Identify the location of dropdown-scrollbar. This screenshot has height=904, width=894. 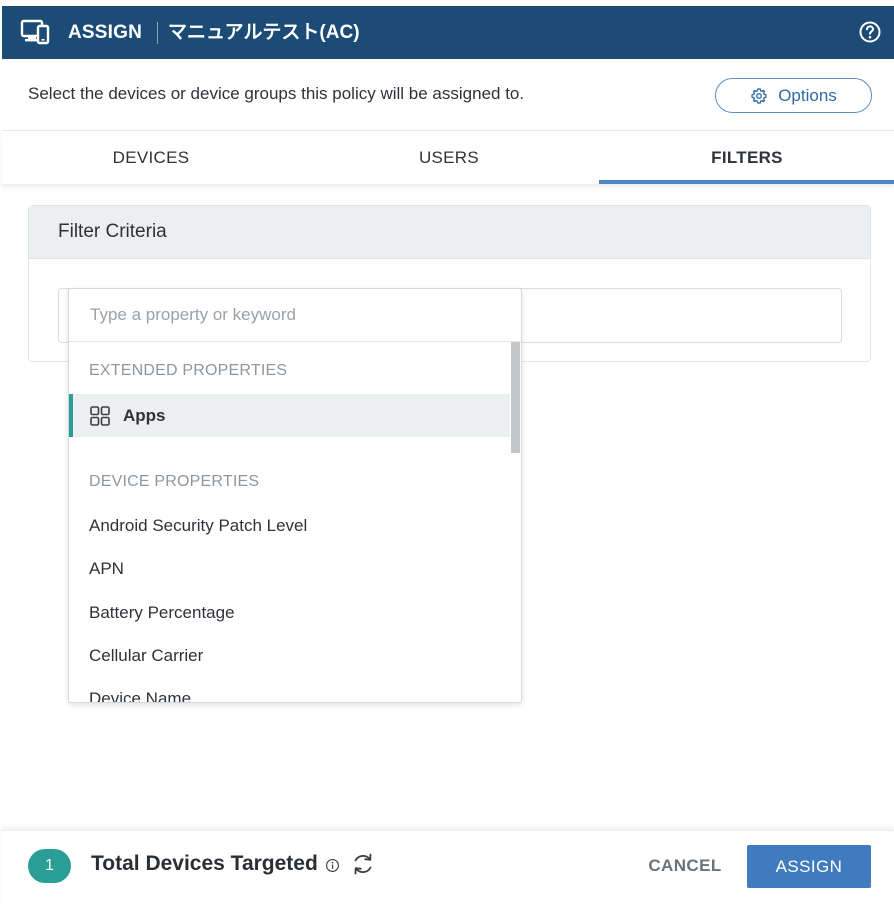
(516, 522).